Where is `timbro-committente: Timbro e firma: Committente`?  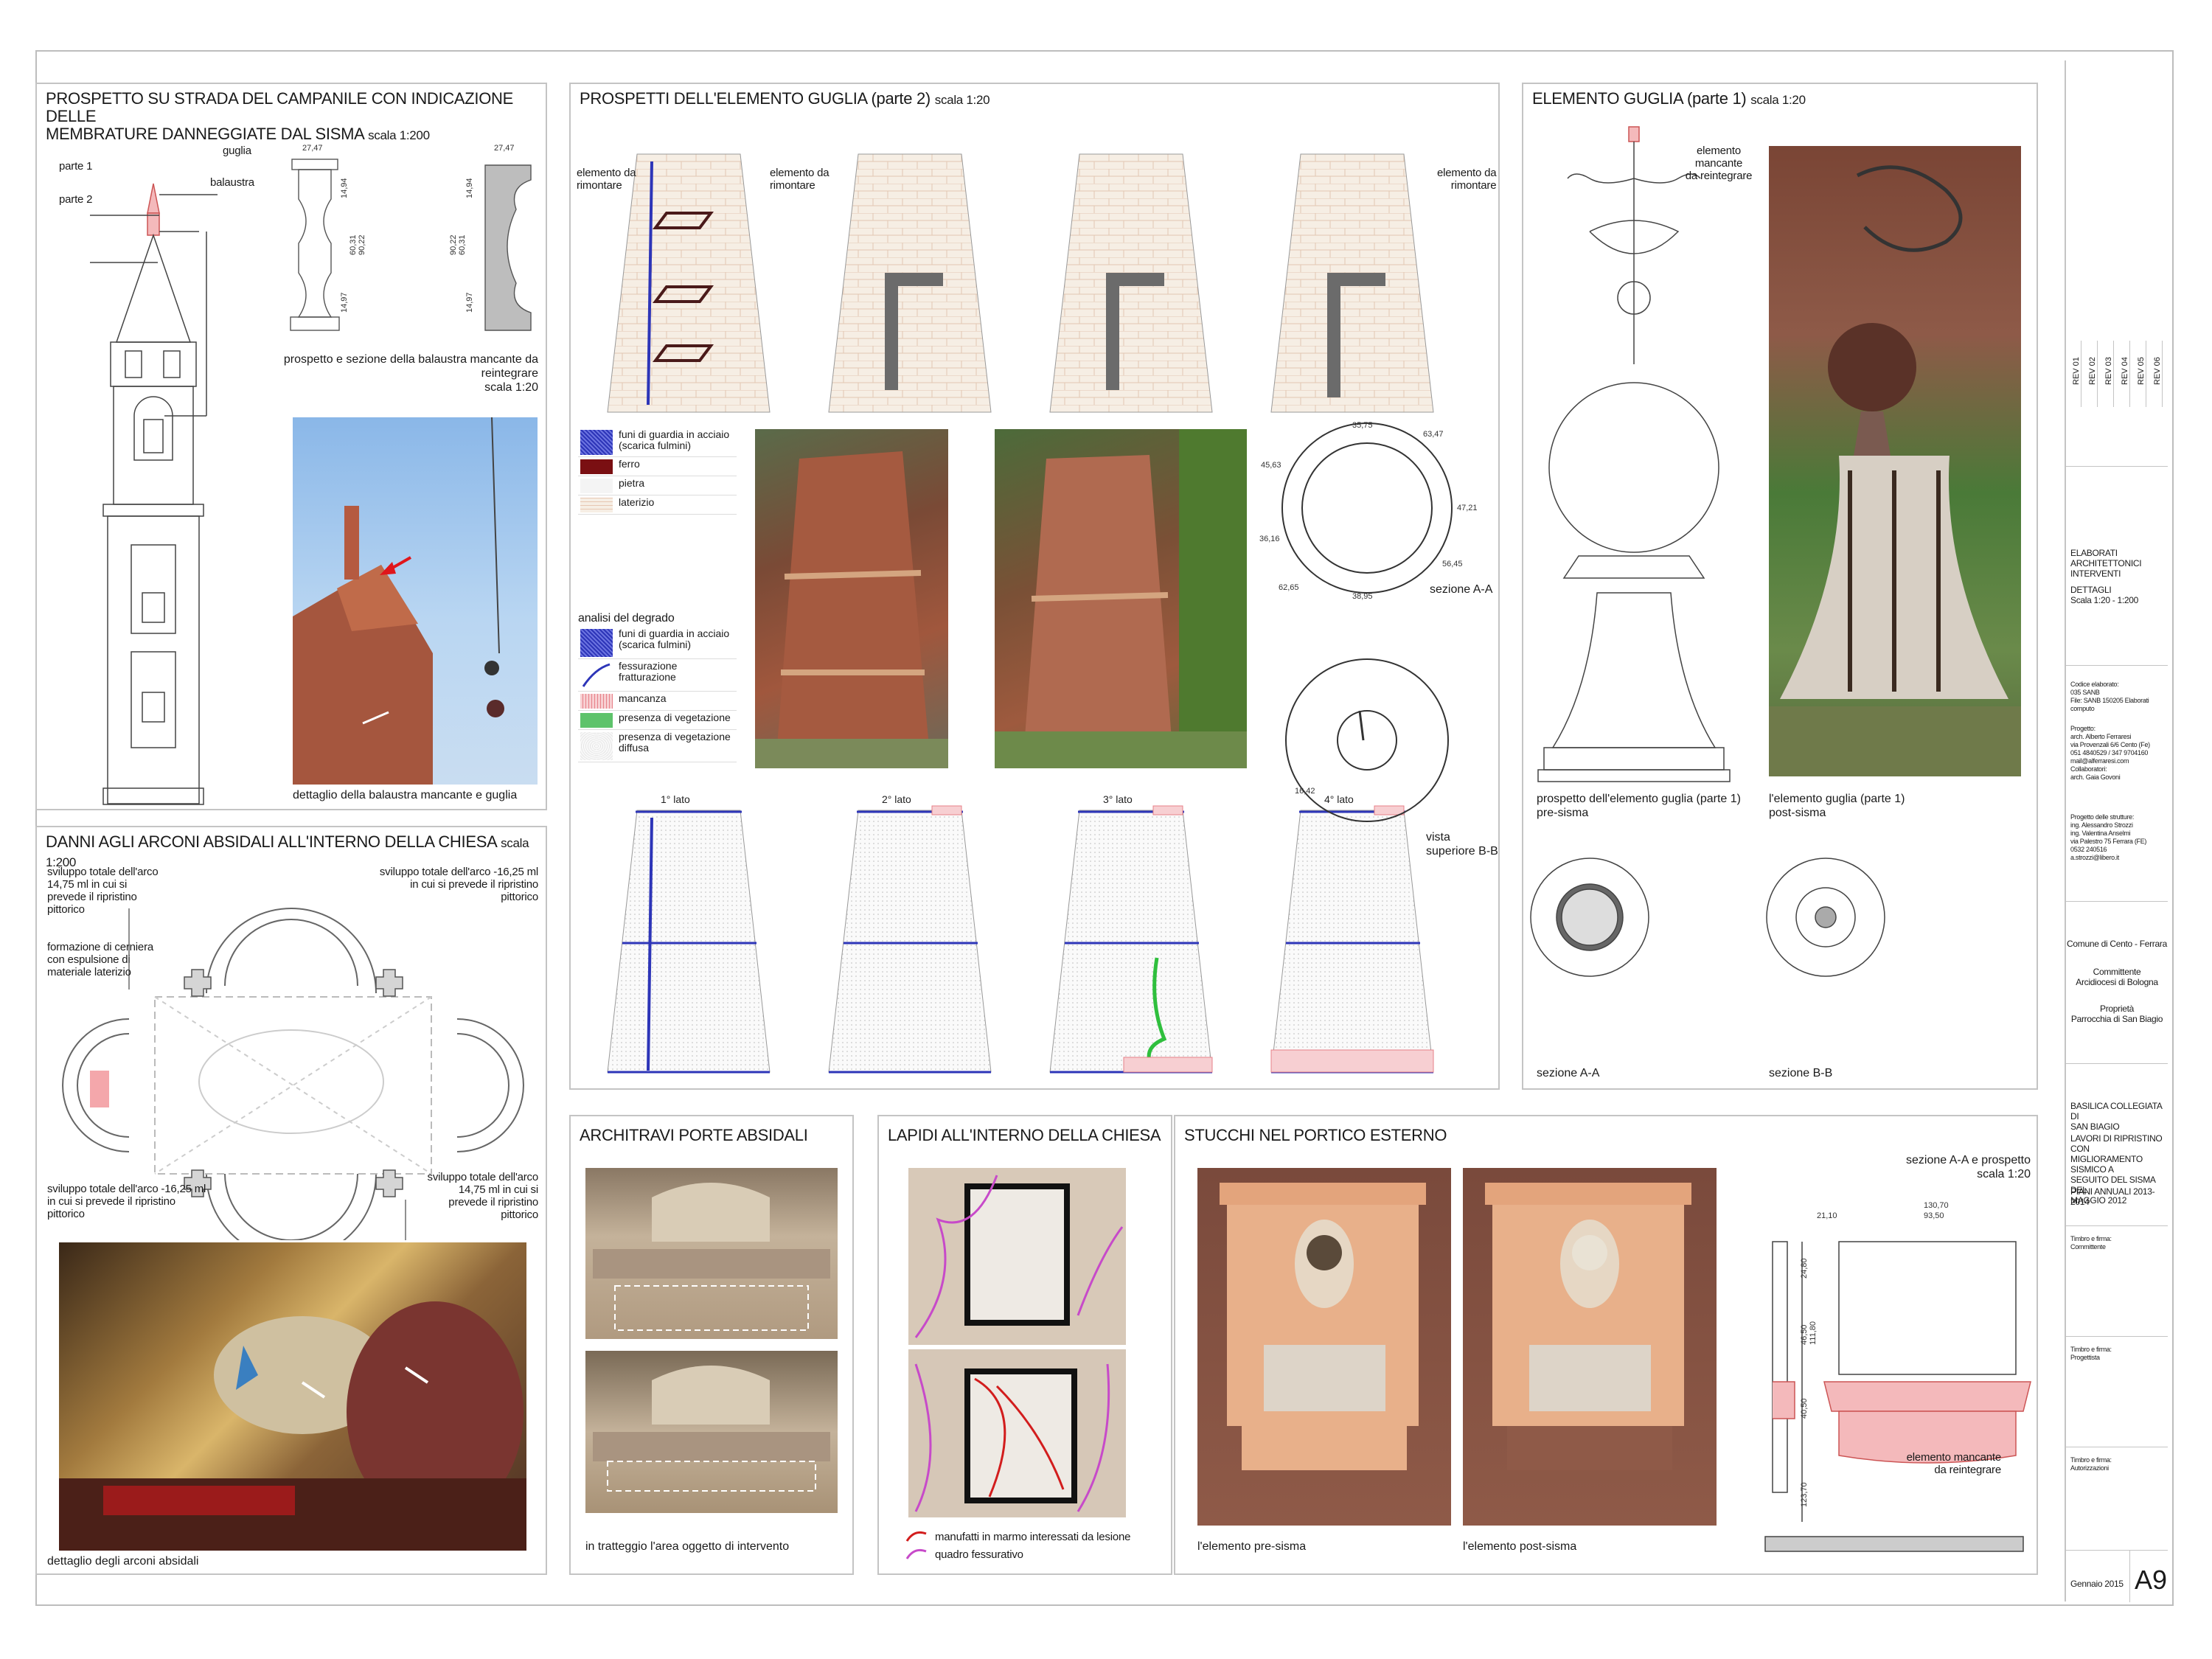
timbro-committente: Timbro e firma: Committente is located at coordinates (2091, 1243).